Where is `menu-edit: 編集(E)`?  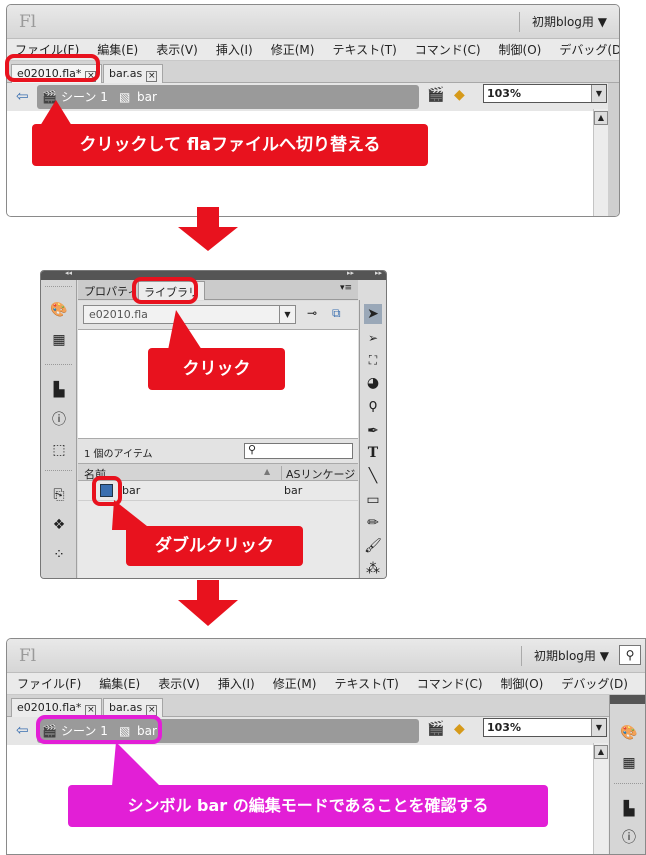 menu-edit: 編集(E) is located at coordinates (119, 683).